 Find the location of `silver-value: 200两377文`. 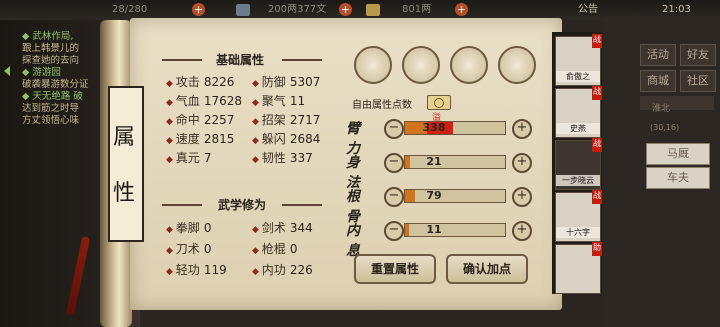

silver-value: 200两377文 is located at coordinates (297, 9).